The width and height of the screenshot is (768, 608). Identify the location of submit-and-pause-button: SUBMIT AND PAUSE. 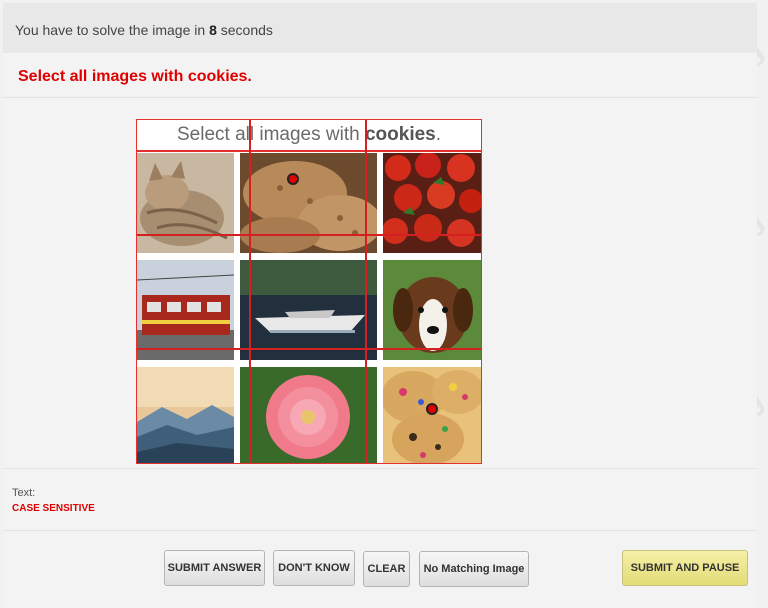
(685, 568).